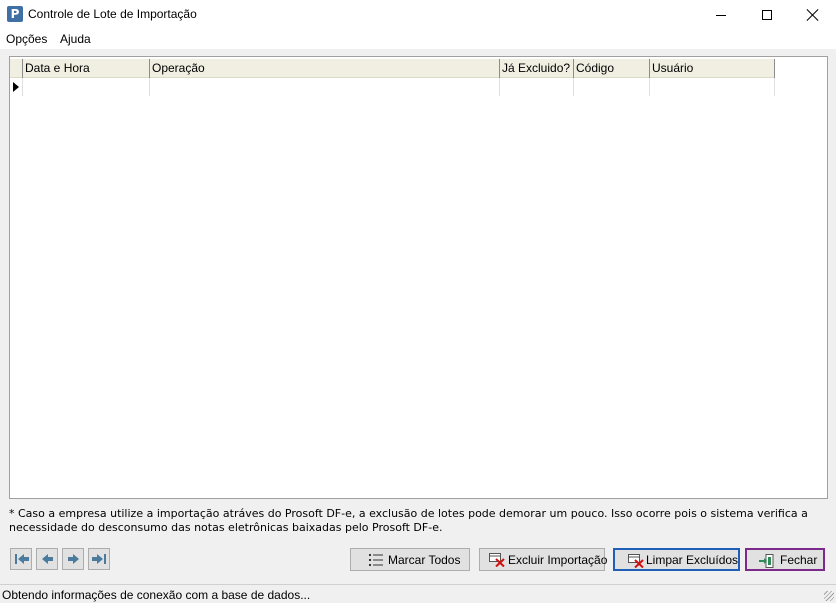 The height and width of the screenshot is (603, 836). I want to click on minimize-icon, so click(721, 15).